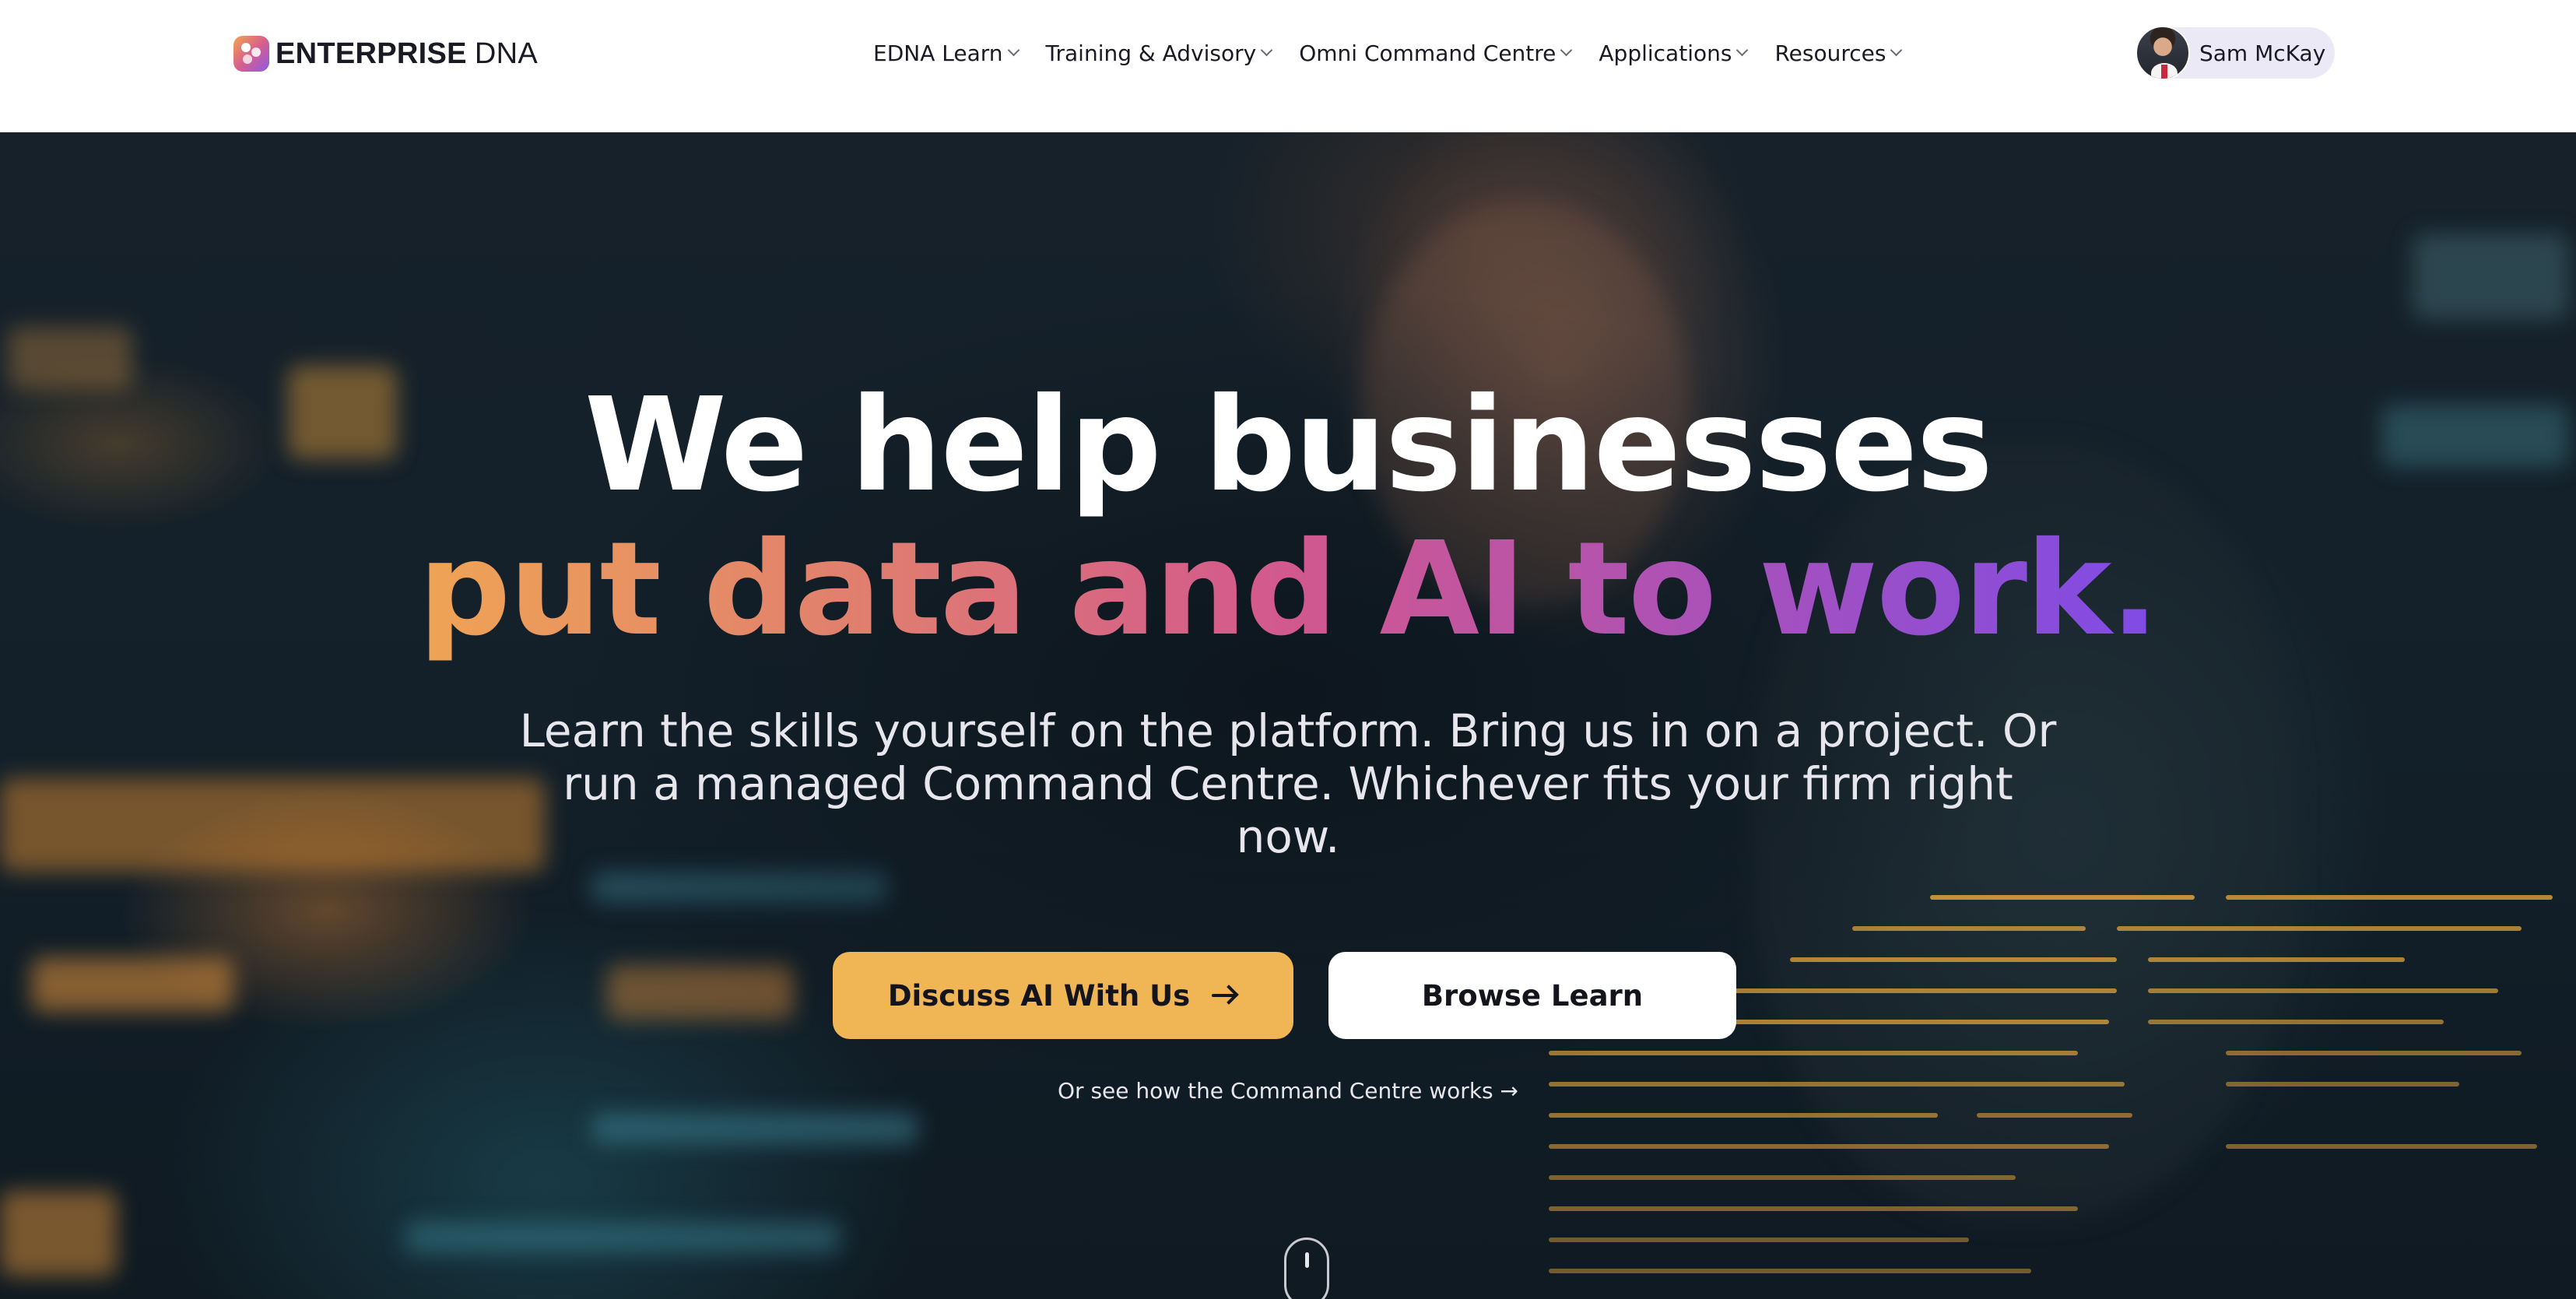 This screenshot has width=2576, height=1299. Describe the element at coordinates (1307, 1260) in the screenshot. I see `mouse-scroll-wheel` at that location.